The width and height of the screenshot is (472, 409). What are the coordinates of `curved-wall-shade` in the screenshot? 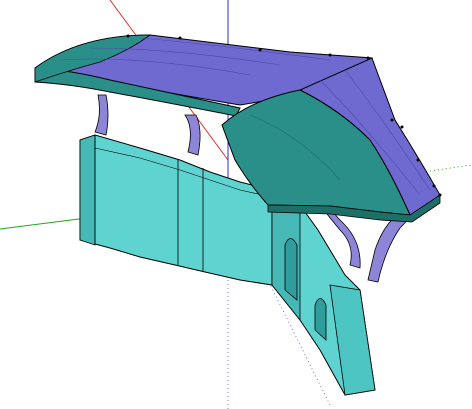 It's located at (87, 190).